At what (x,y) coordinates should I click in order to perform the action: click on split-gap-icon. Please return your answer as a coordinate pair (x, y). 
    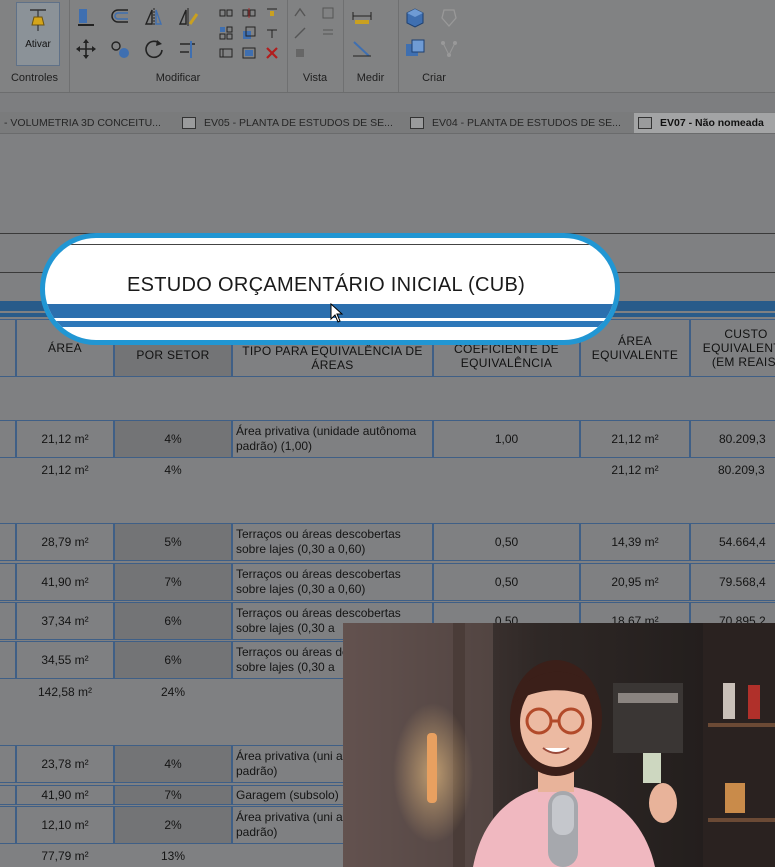
    Looking at the image, I should click on (249, 13).